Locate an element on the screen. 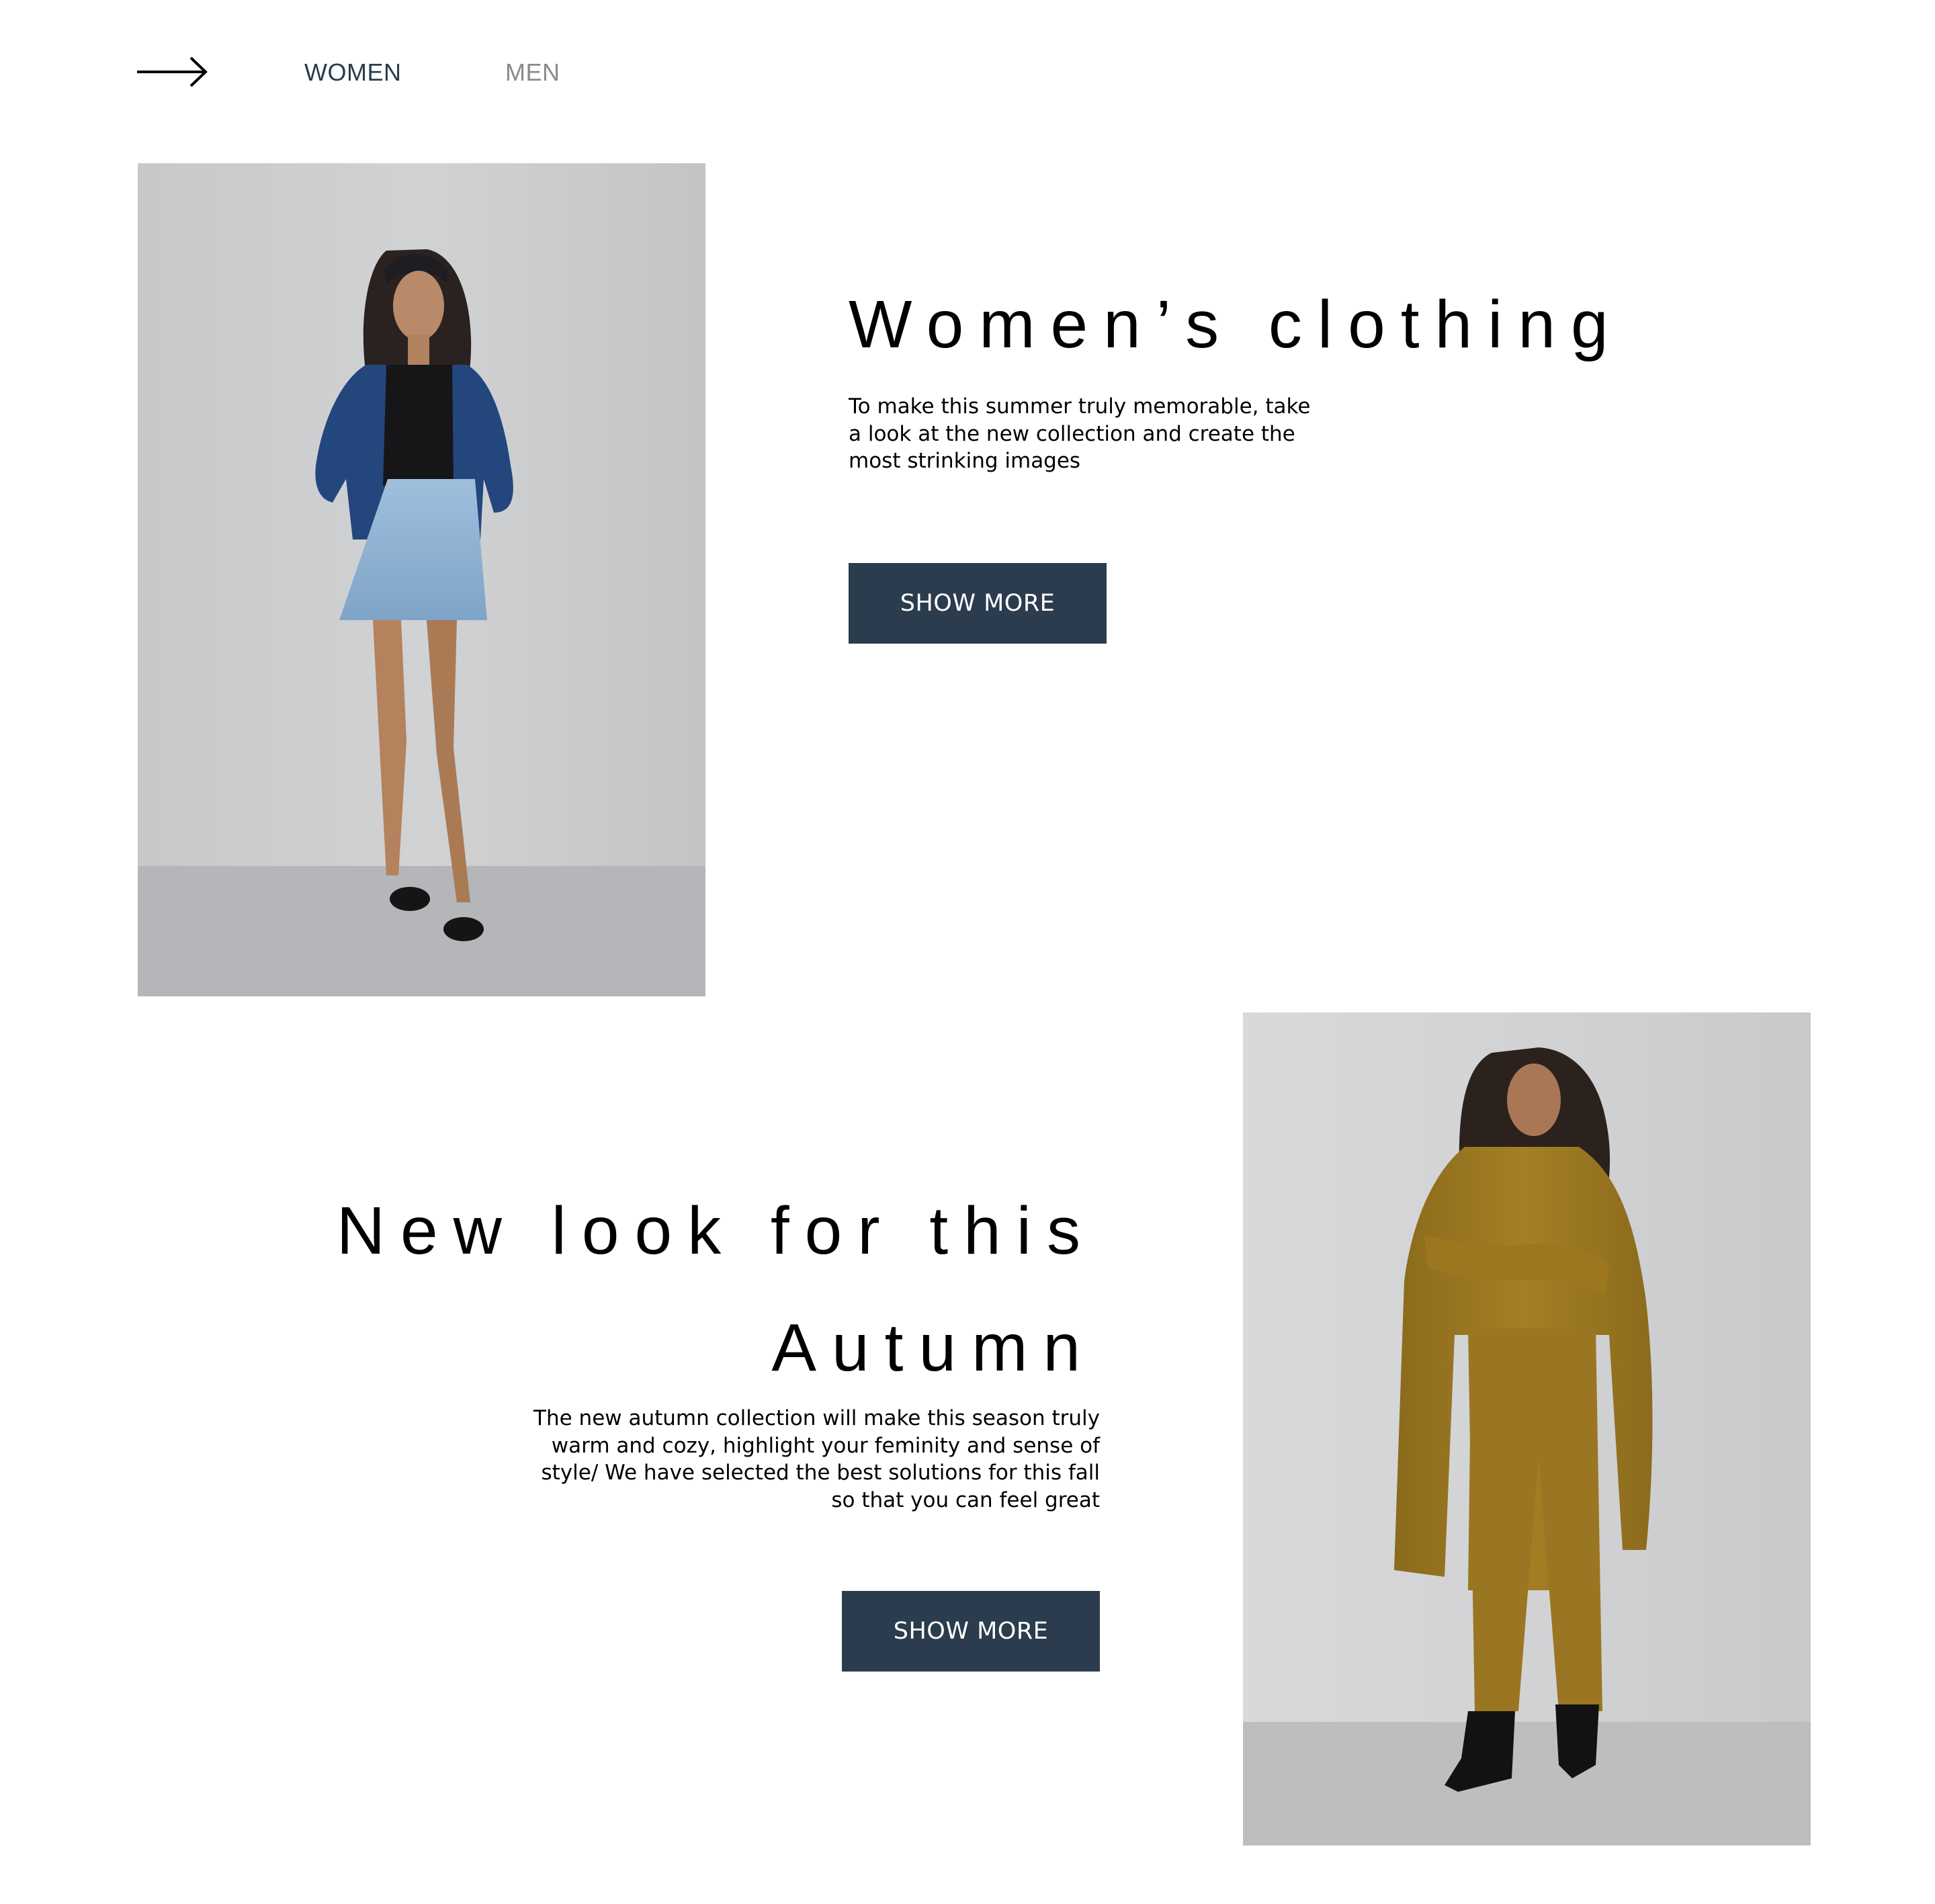 The width and height of the screenshot is (1935, 1904). section-title: New look for this Autumn is located at coordinates (659, 1289).